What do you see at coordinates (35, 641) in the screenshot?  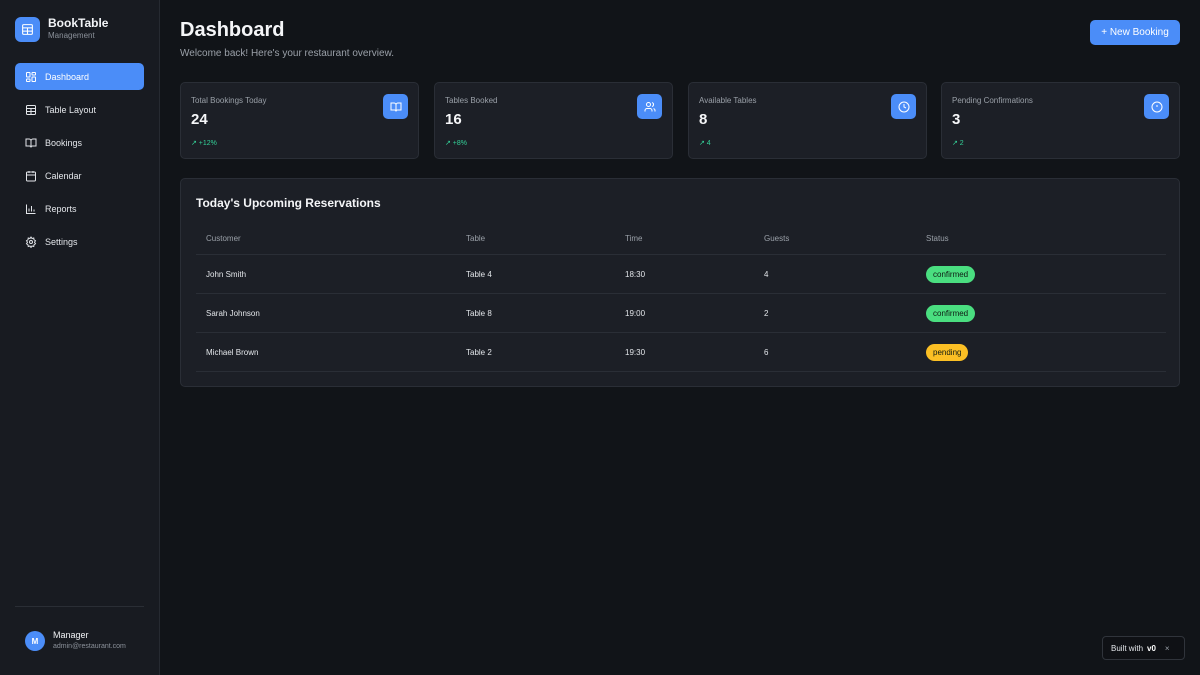 I see `avatar: M` at bounding box center [35, 641].